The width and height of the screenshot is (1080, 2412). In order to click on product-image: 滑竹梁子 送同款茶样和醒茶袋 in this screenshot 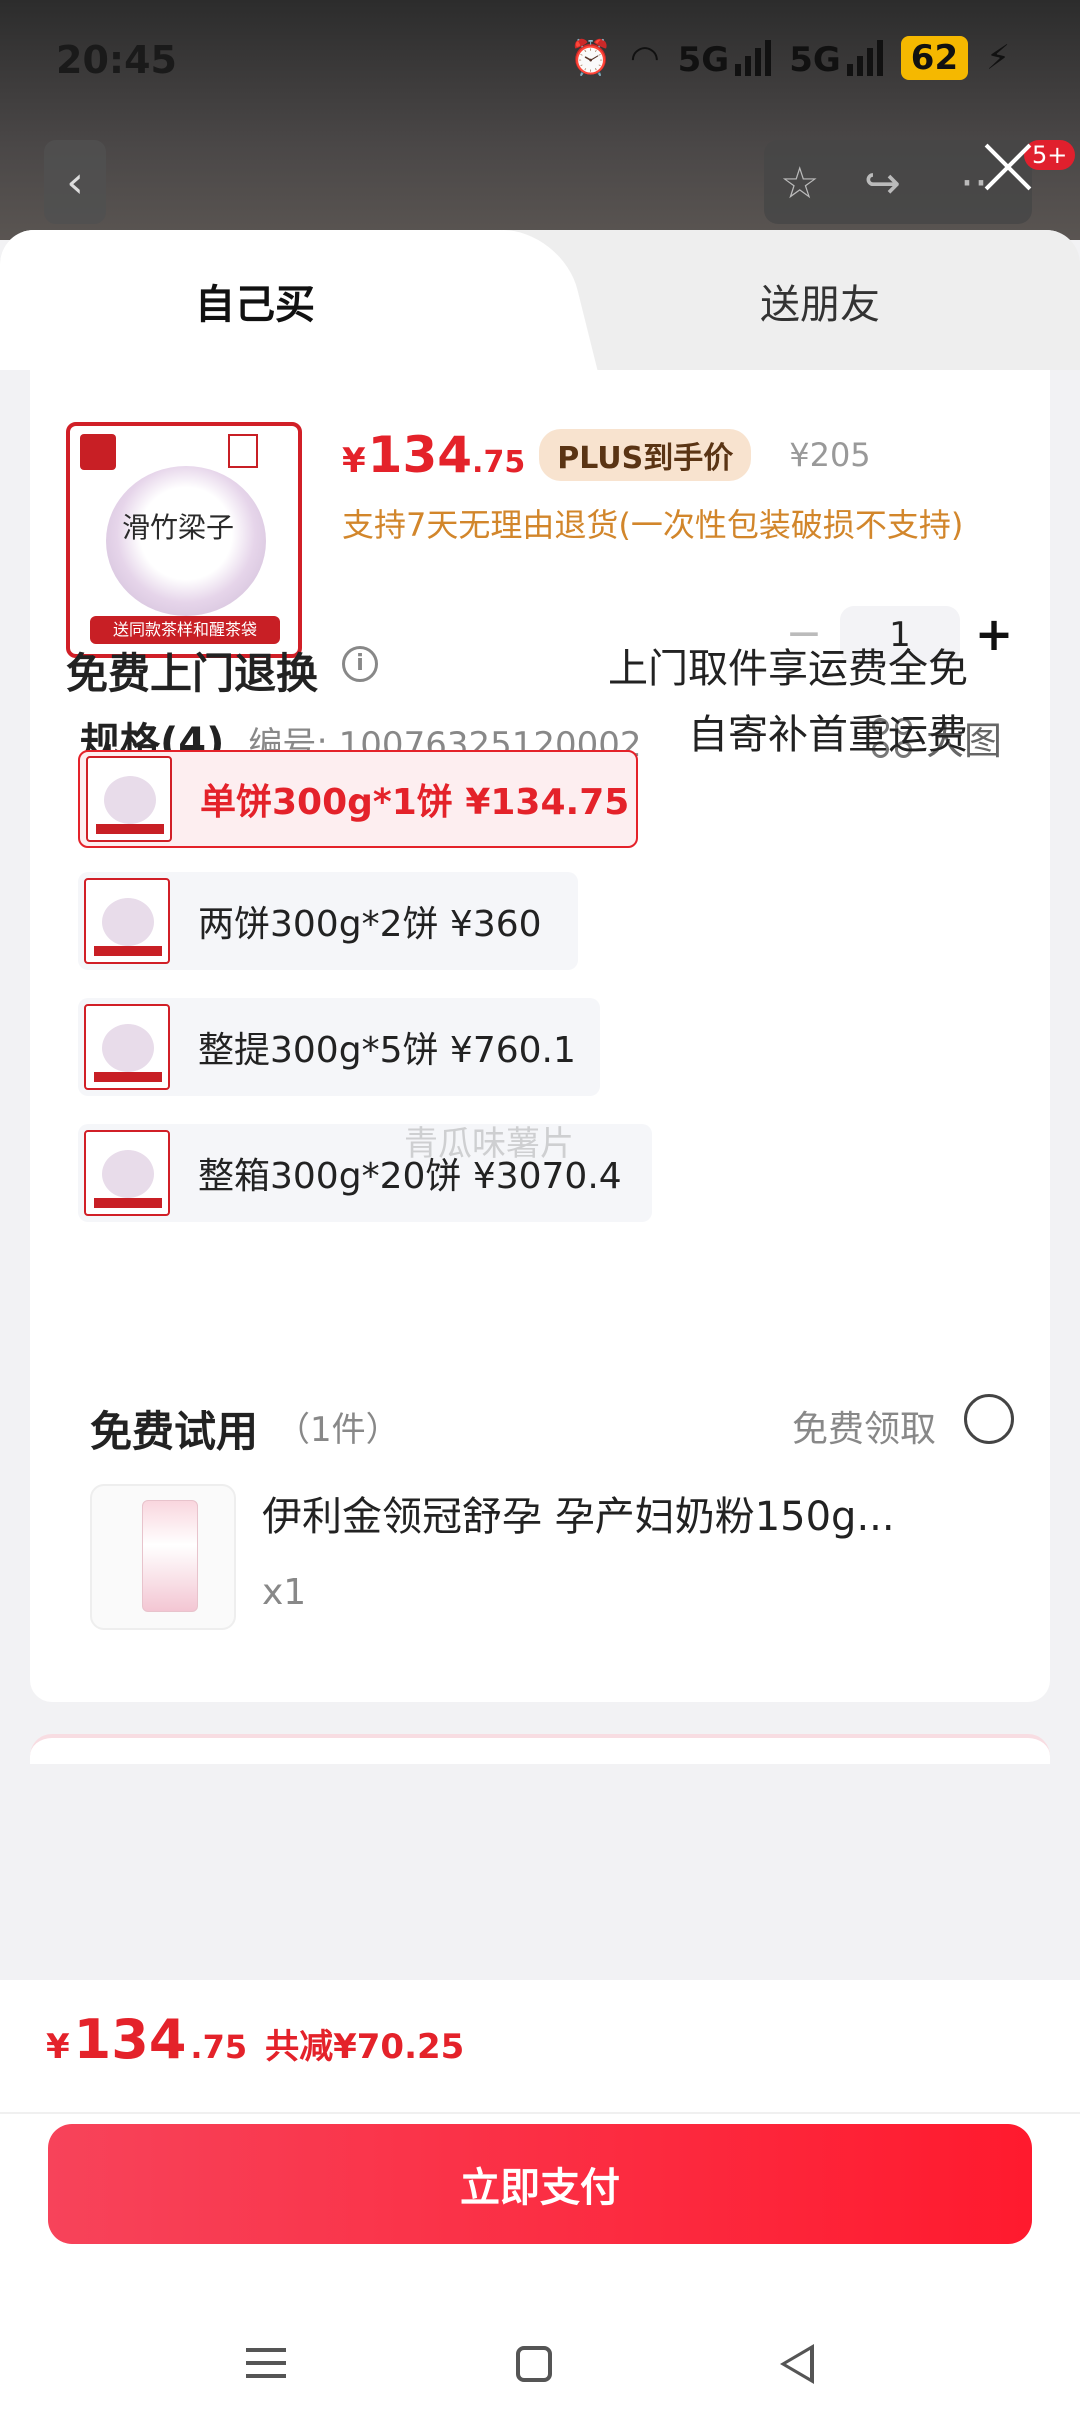, I will do `click(184, 540)`.